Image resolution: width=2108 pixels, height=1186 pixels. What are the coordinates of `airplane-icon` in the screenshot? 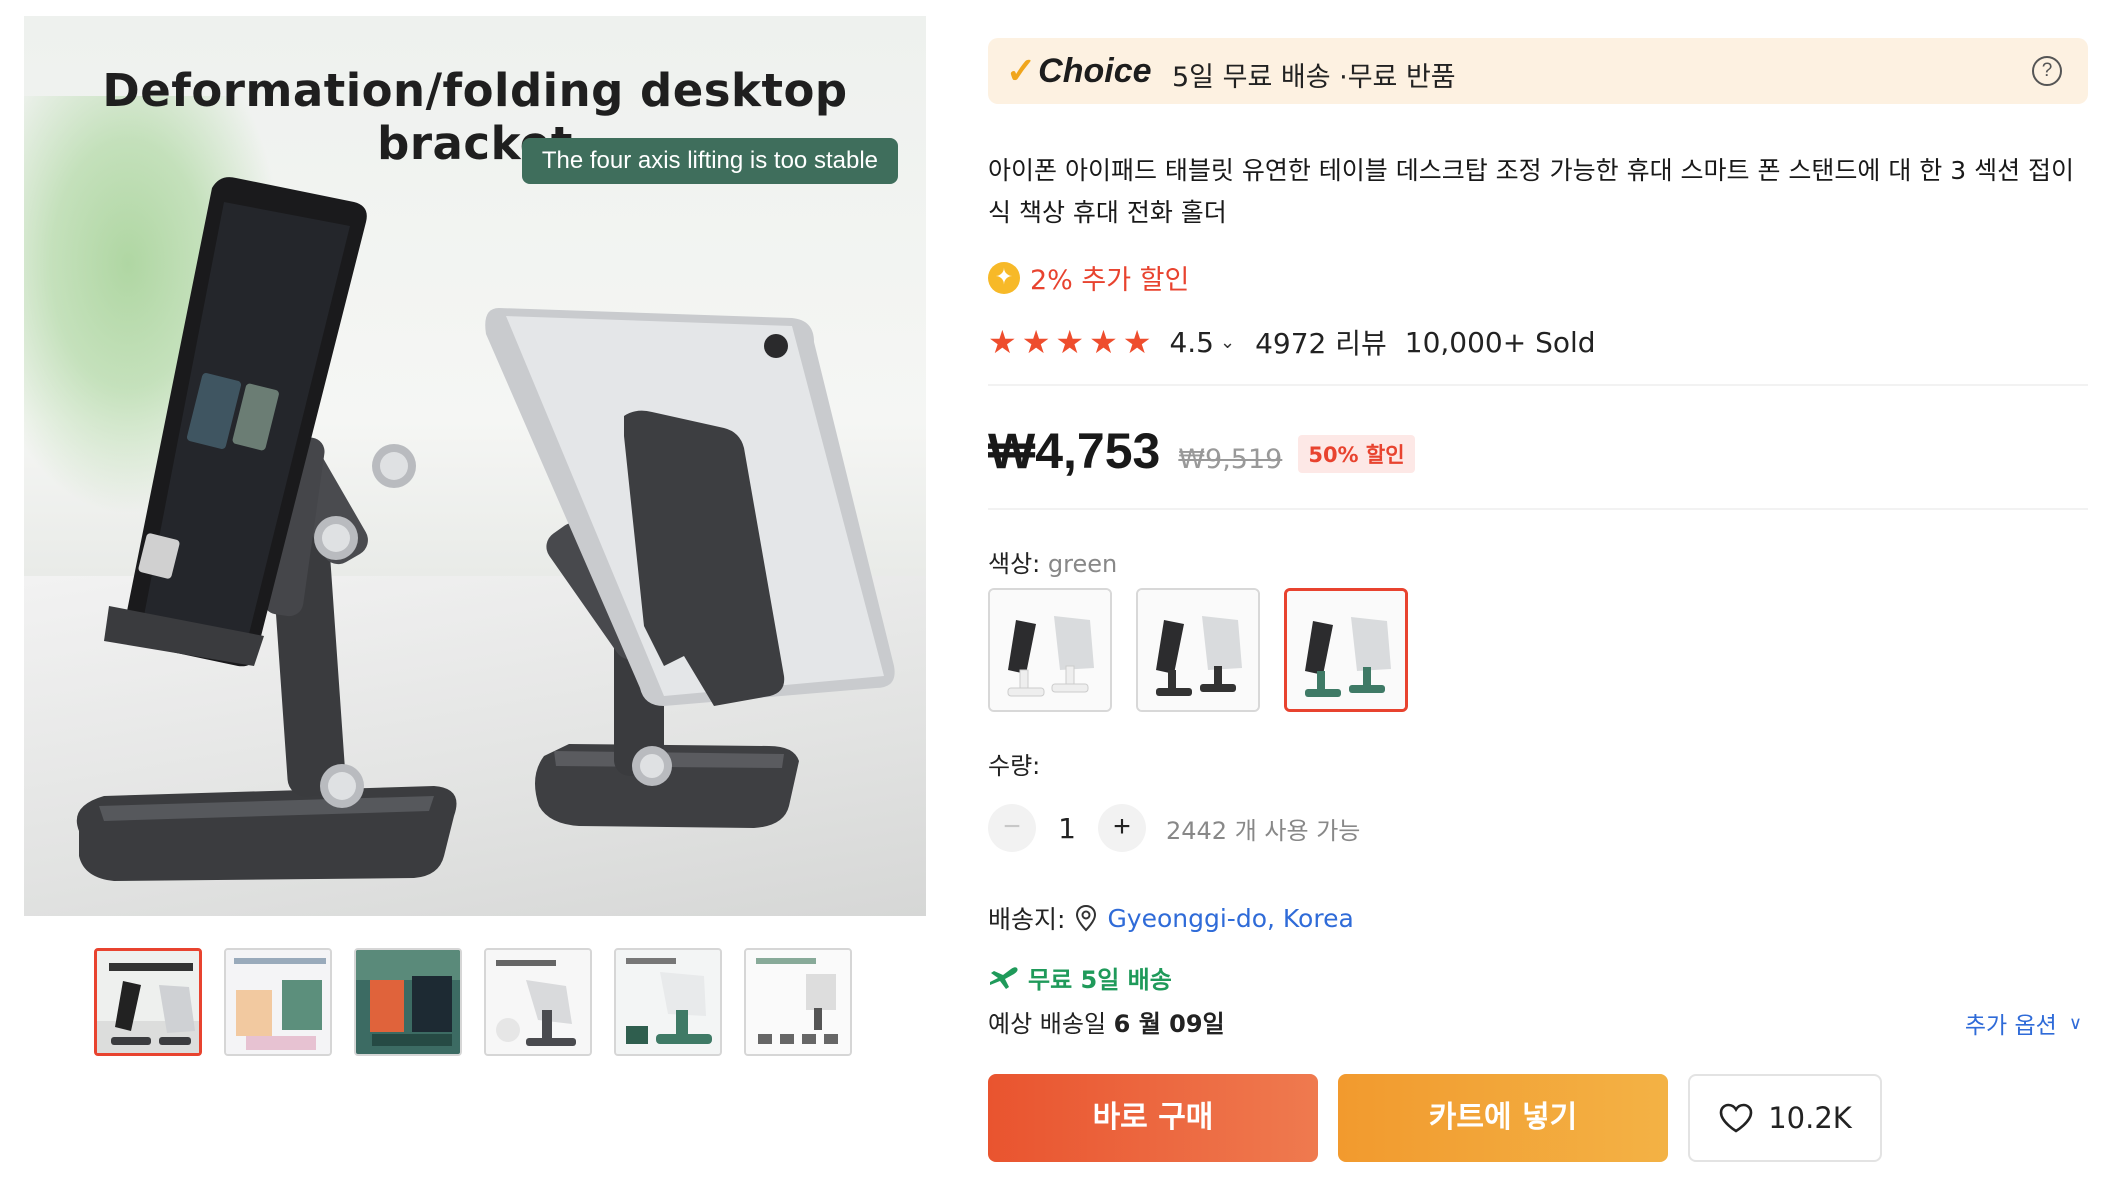 It's located at (1004, 977).